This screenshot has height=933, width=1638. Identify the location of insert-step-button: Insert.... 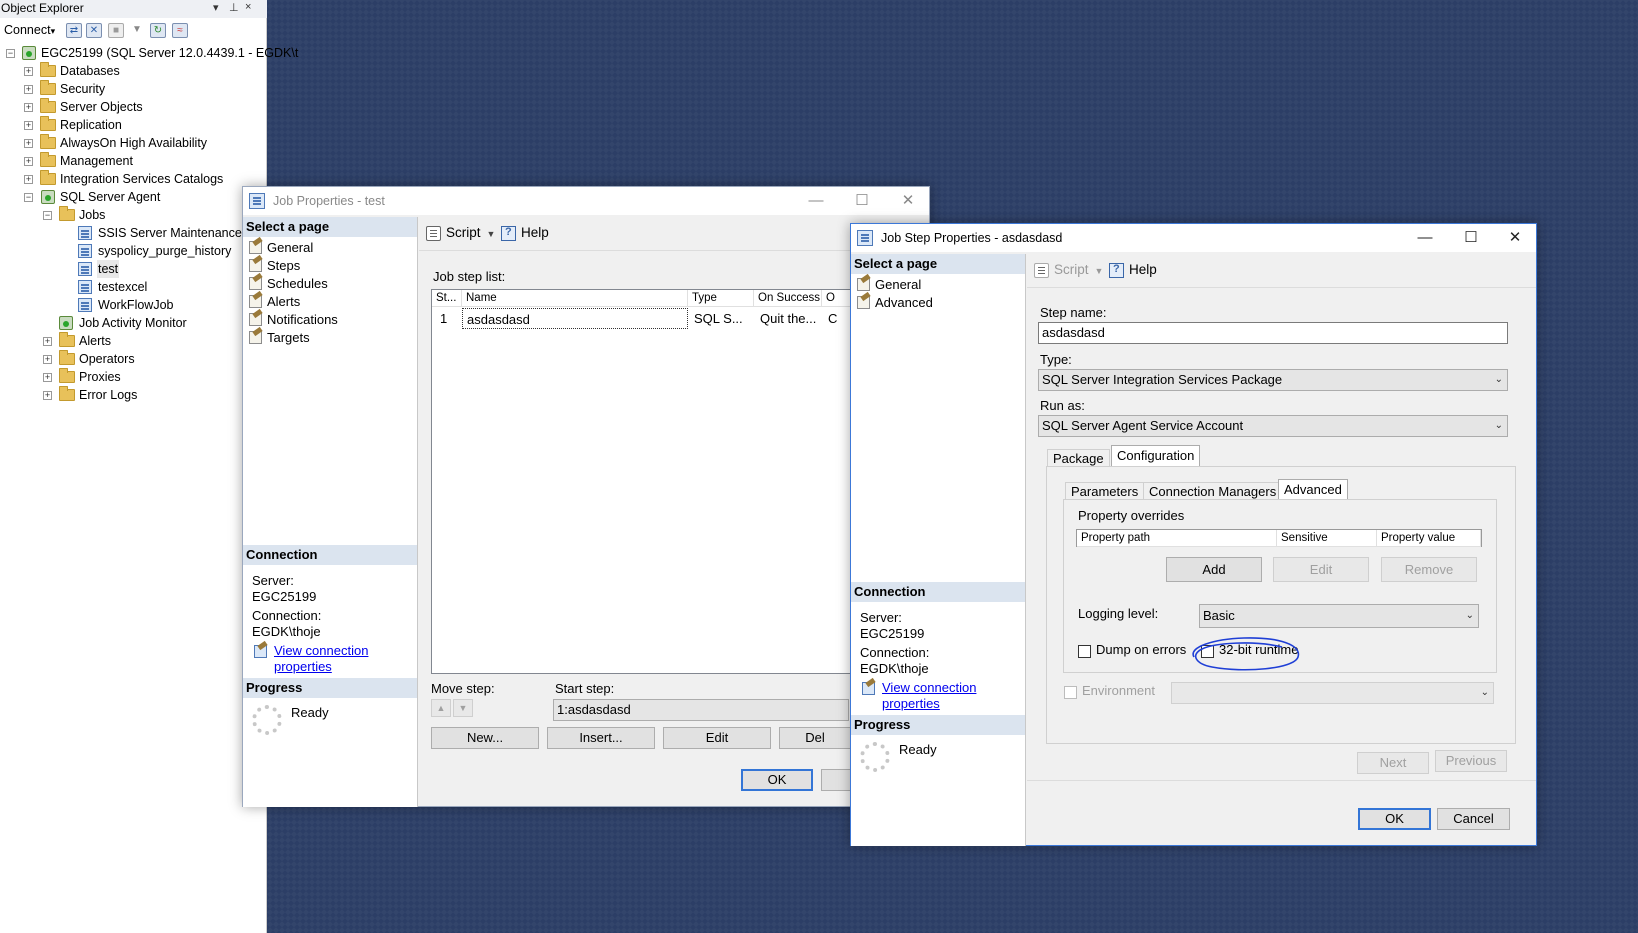
(601, 738).